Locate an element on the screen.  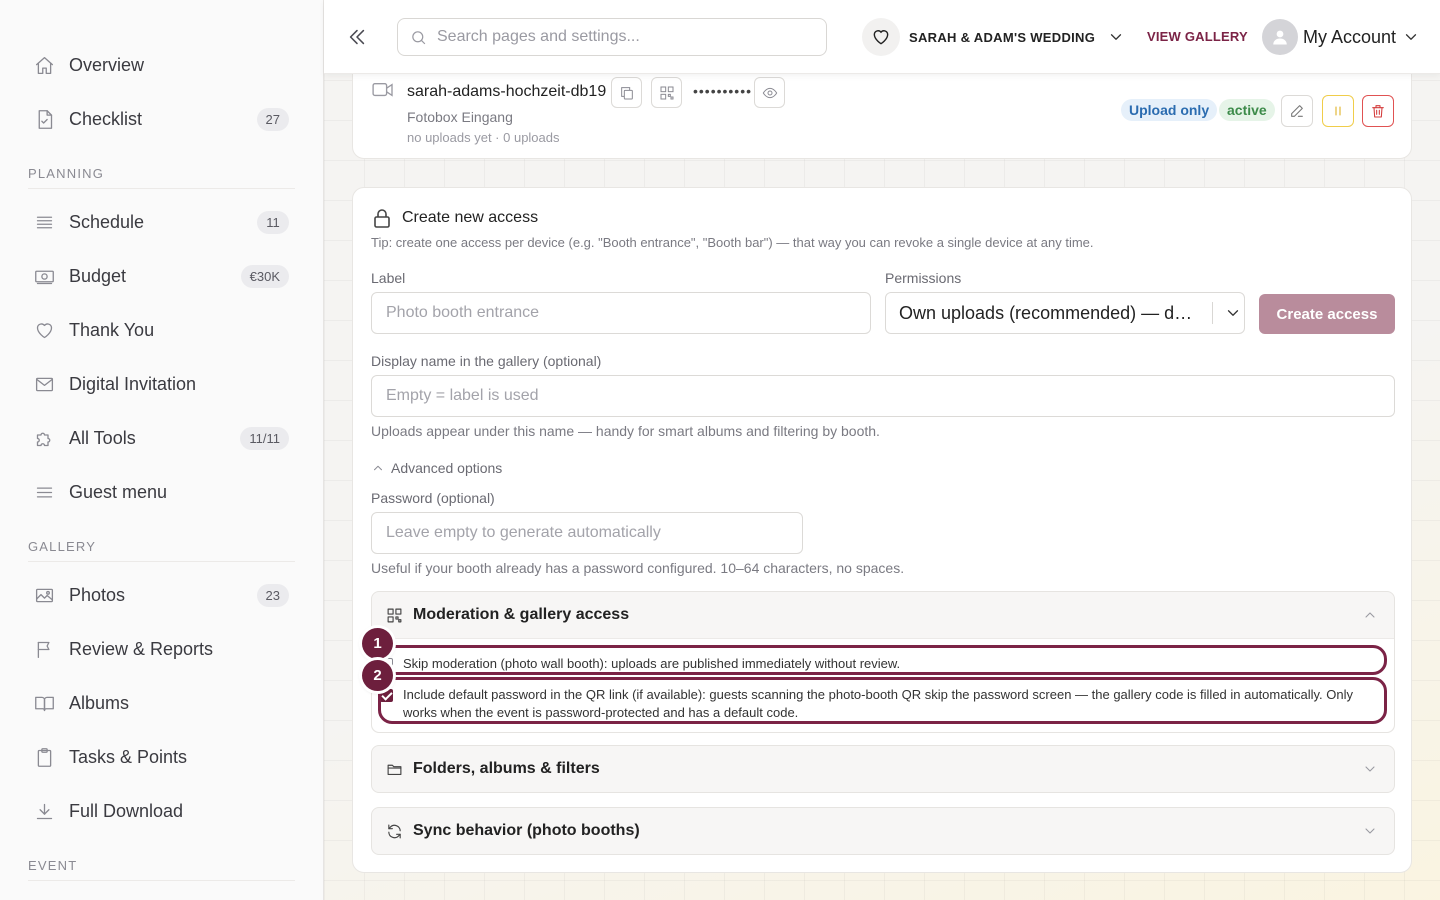
status-badge: active is located at coordinates (1247, 110).